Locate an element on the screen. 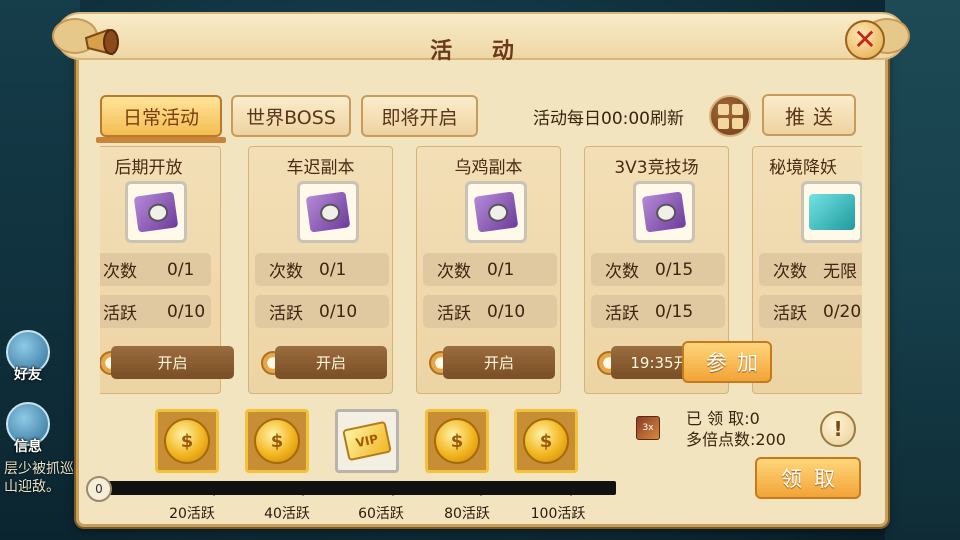 This screenshot has height=540, width=960. activity-progress-bar is located at coordinates (357, 488).